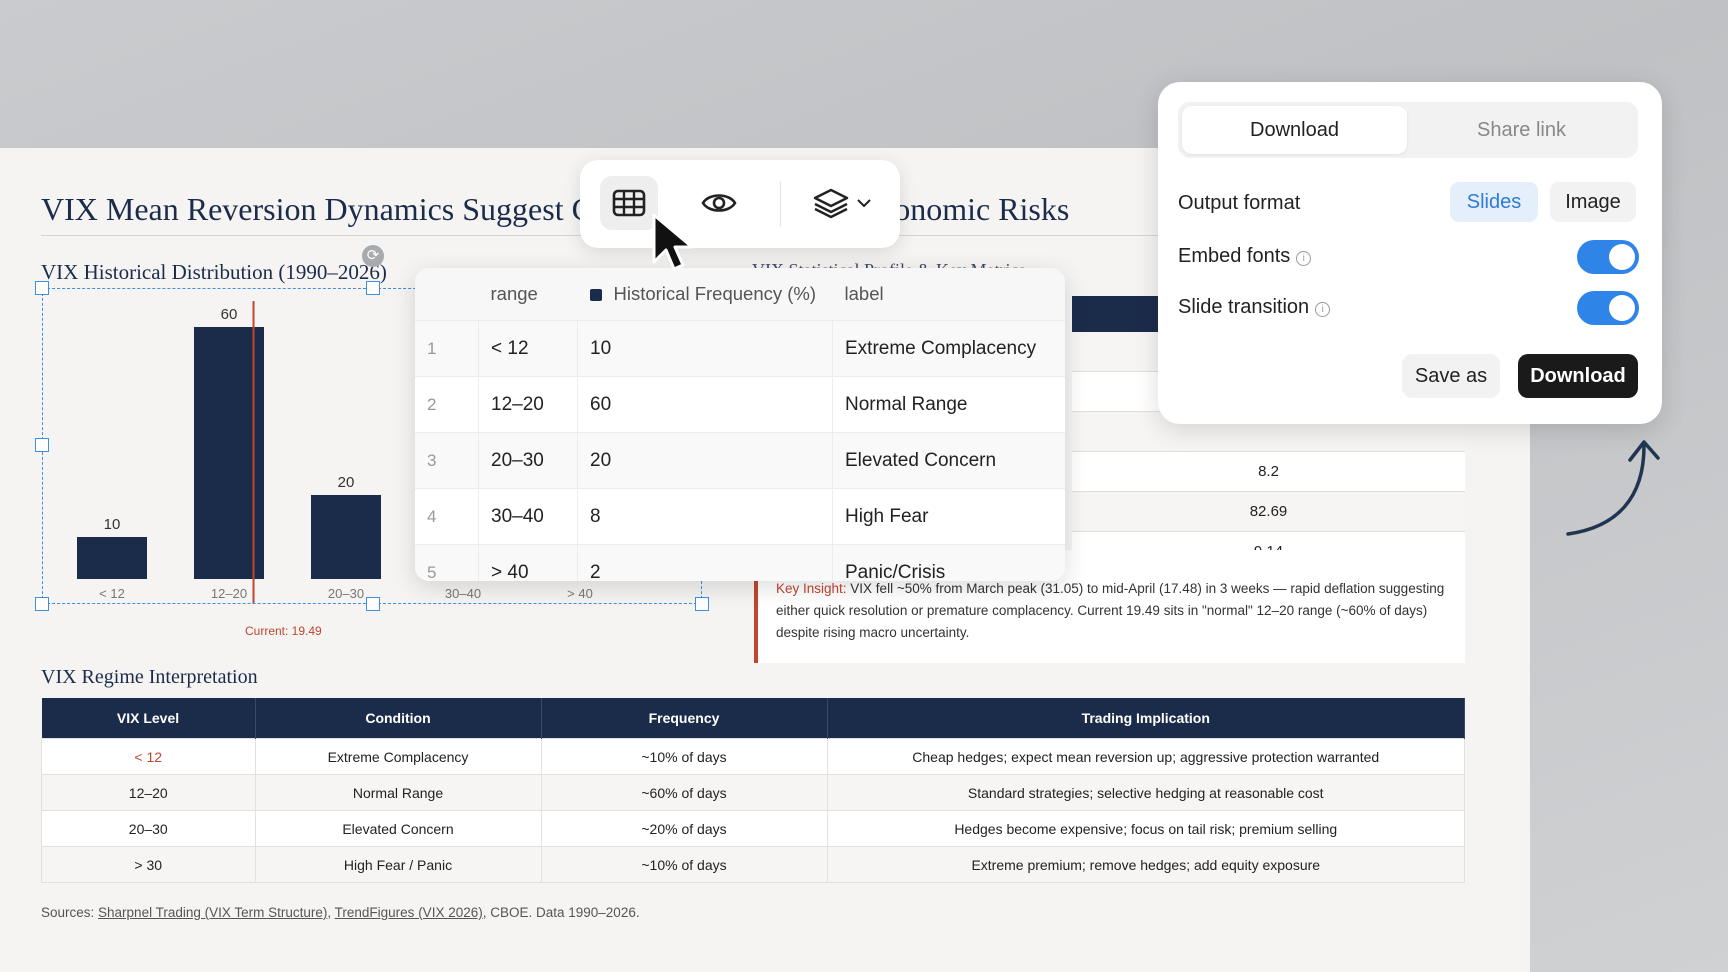  I want to click on panel-tabs: Download Share link, so click(1408, 130).